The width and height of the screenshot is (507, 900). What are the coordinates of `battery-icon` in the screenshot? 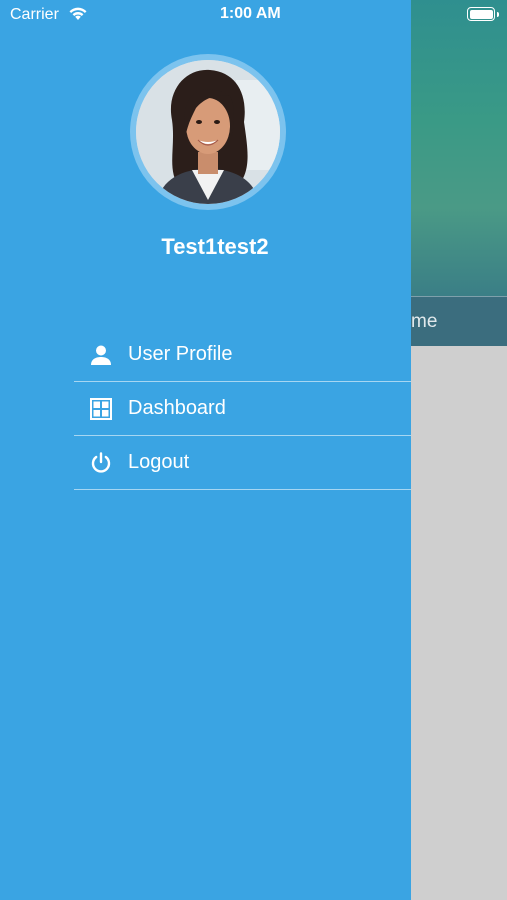 It's located at (483, 14).